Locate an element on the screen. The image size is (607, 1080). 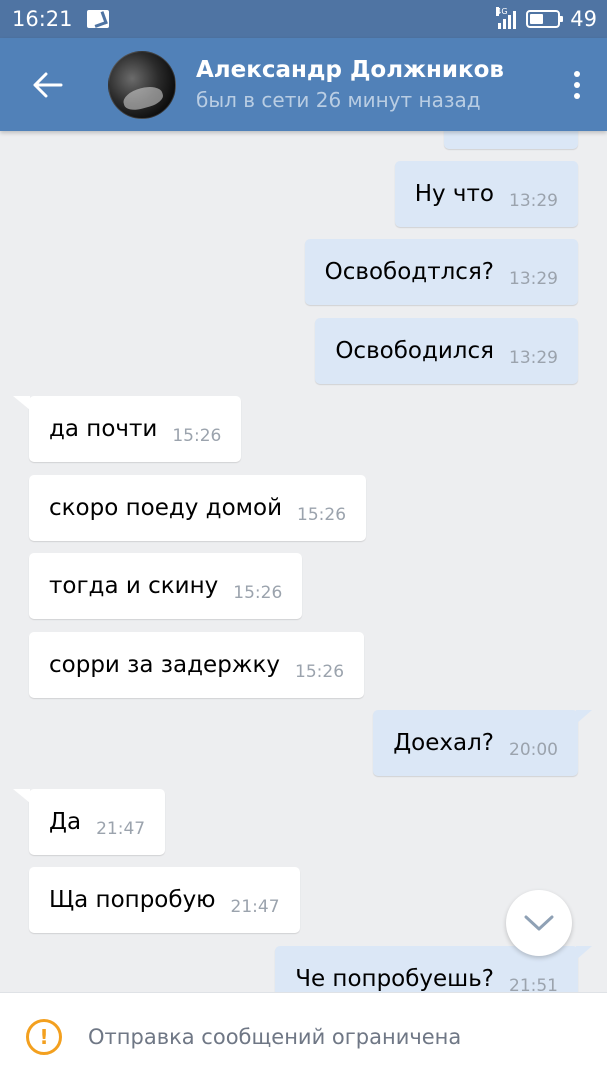
back-button is located at coordinates (48, 84).